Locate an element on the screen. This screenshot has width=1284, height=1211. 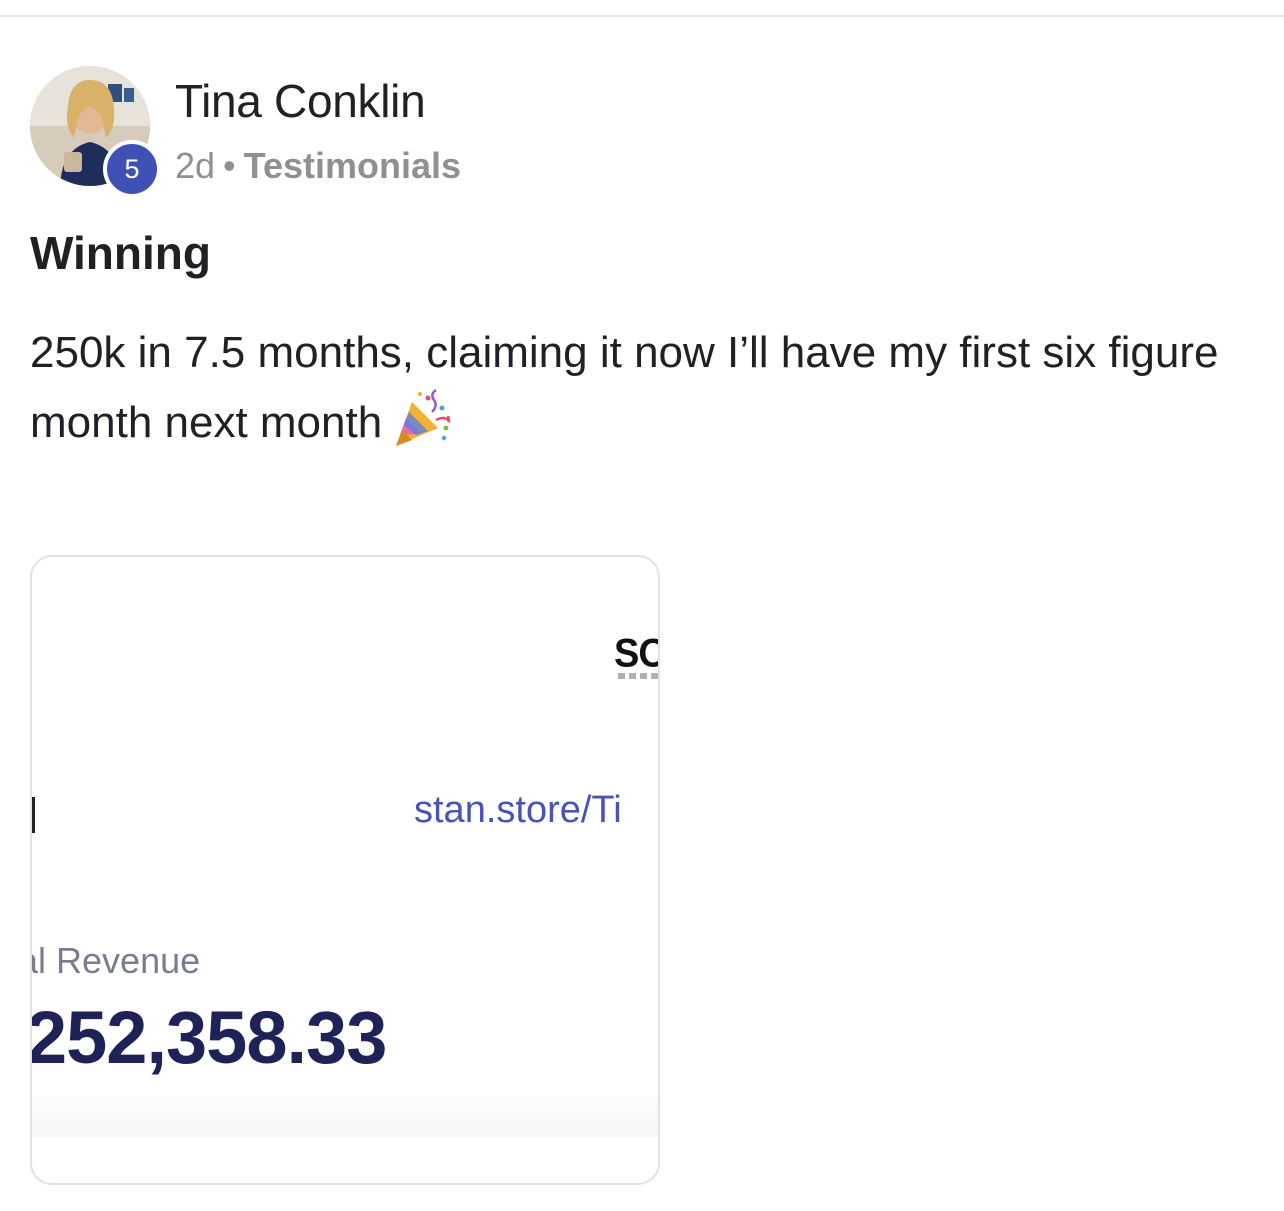
attachment-edge-bar is located at coordinates (33, 815).